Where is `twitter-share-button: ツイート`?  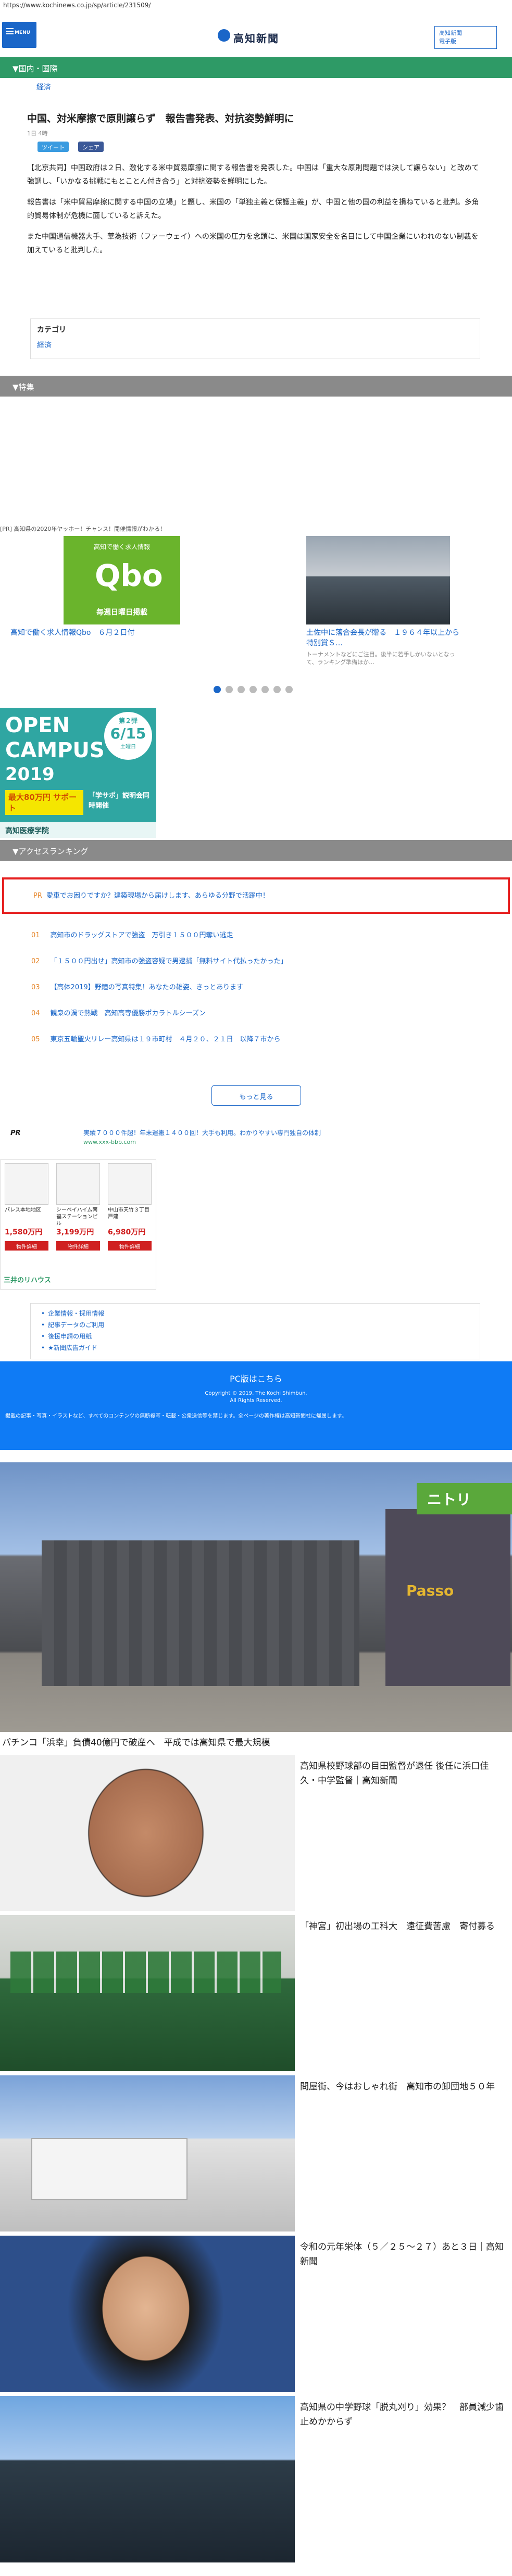 twitter-share-button: ツイート is located at coordinates (53, 147).